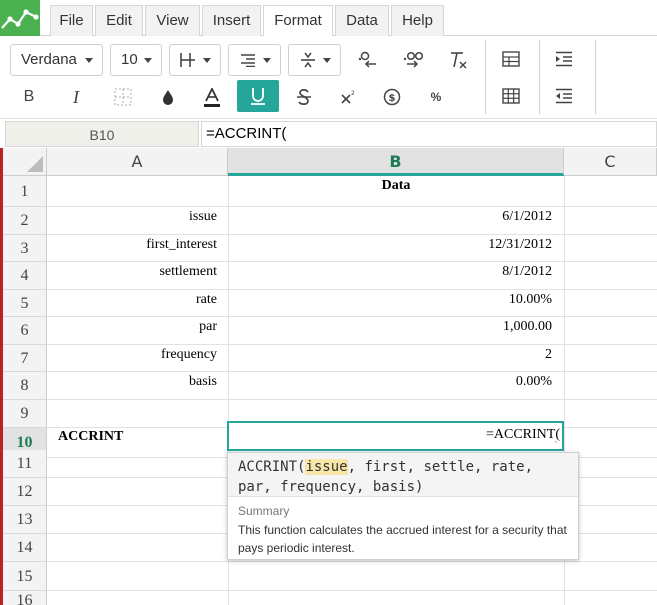 The image size is (657, 605). I want to click on clear-format-button, so click(457, 60).